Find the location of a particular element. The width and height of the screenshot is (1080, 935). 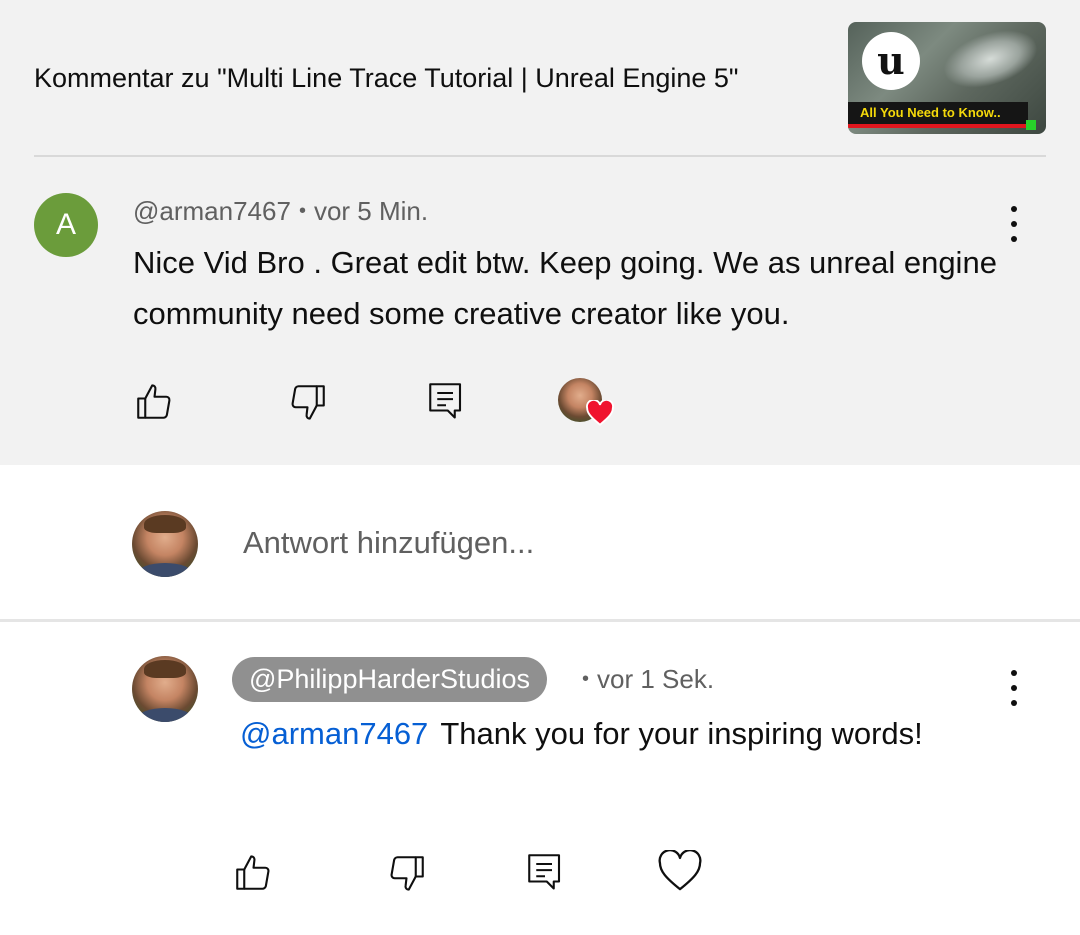

reply-meta: • vor 1 Sek. is located at coordinates (648, 679).